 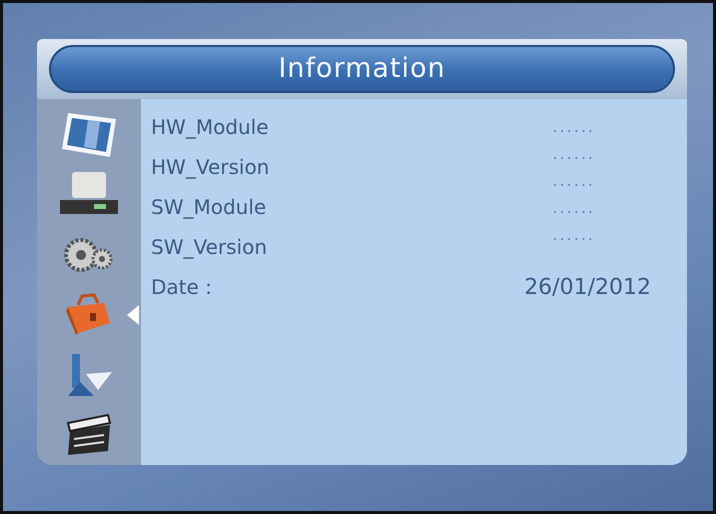 I want to click on info-label: Date :, so click(x=182, y=287).